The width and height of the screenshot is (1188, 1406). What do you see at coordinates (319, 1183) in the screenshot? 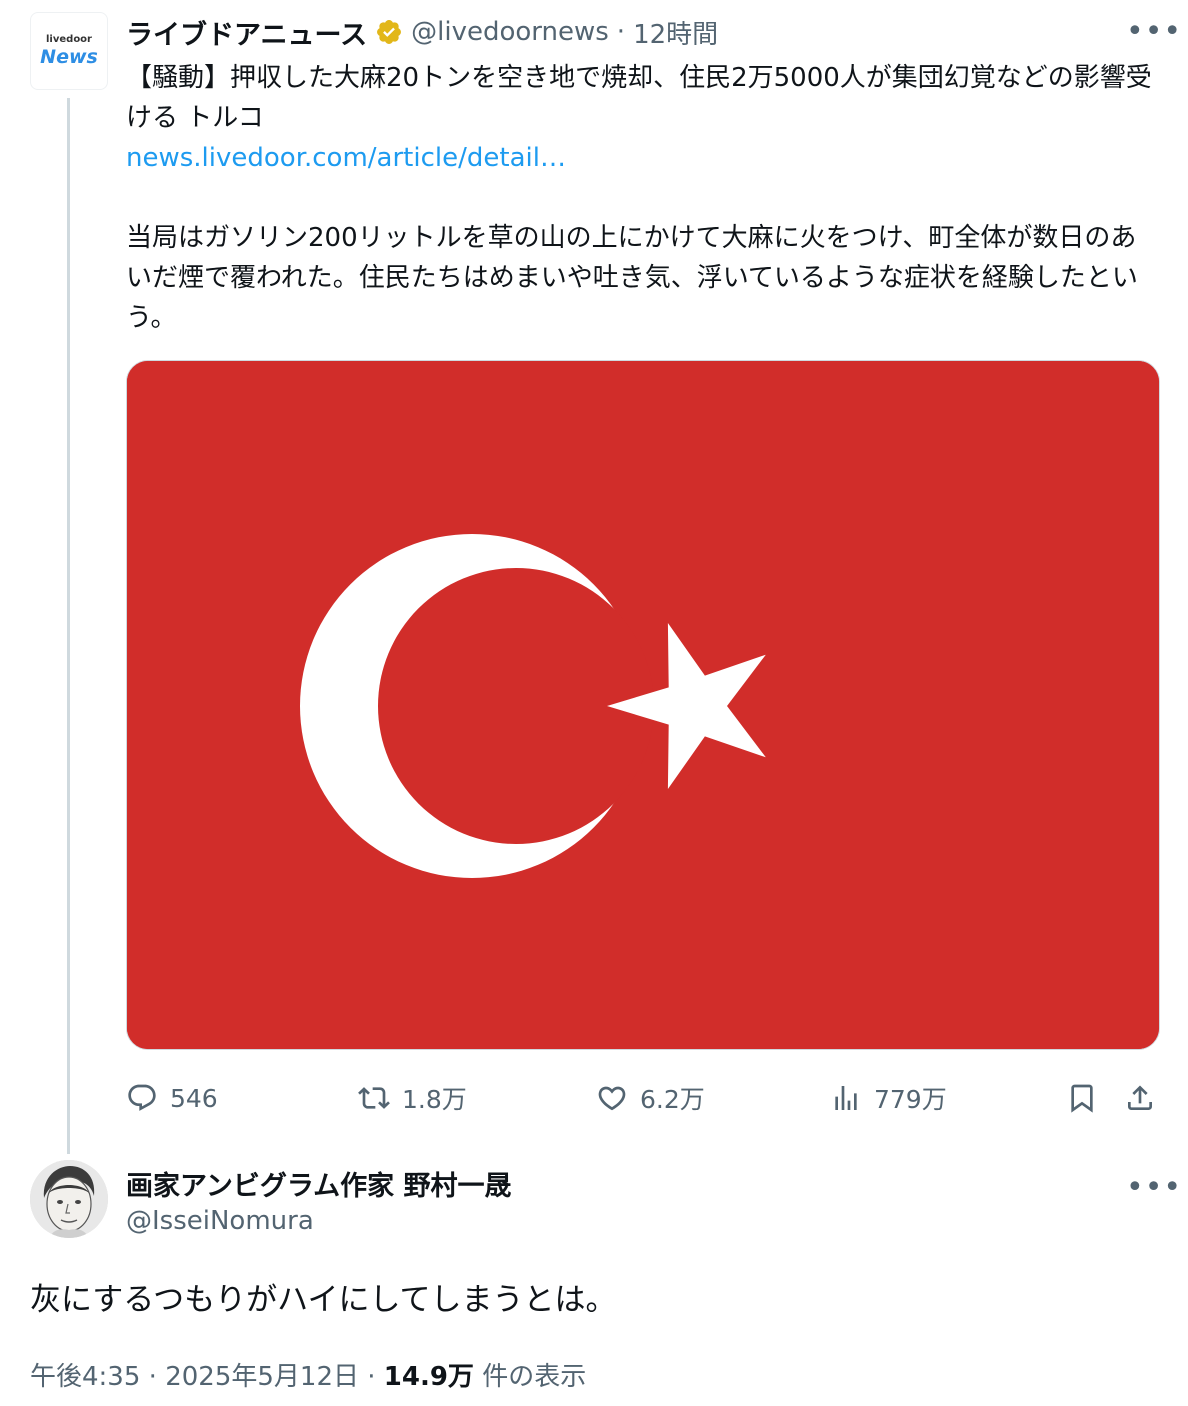
I see `reply-display-name: 画家アンビグラム作家 野村一晟` at bounding box center [319, 1183].